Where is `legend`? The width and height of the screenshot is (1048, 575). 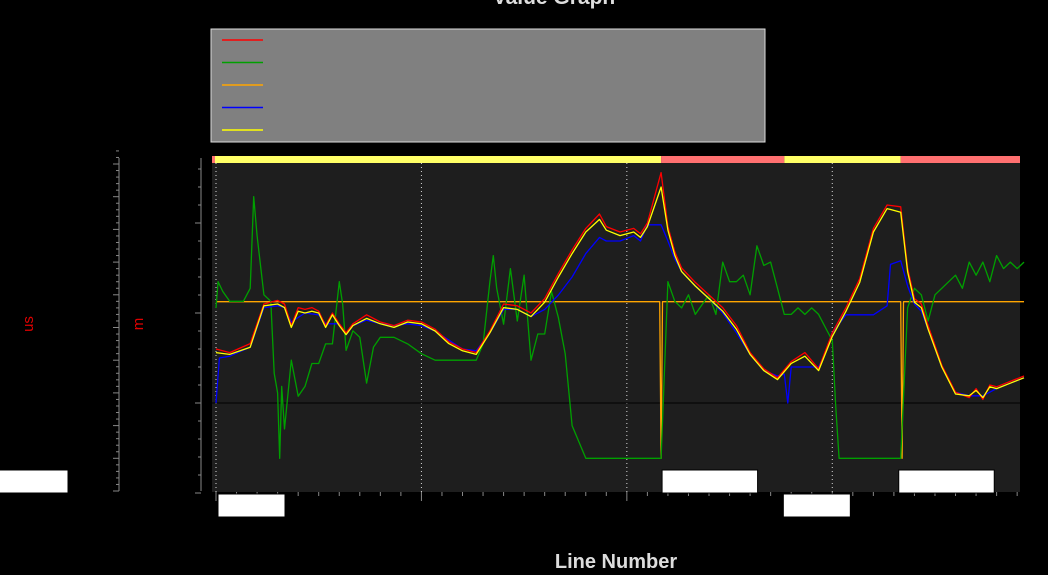
legend is located at coordinates (488, 85).